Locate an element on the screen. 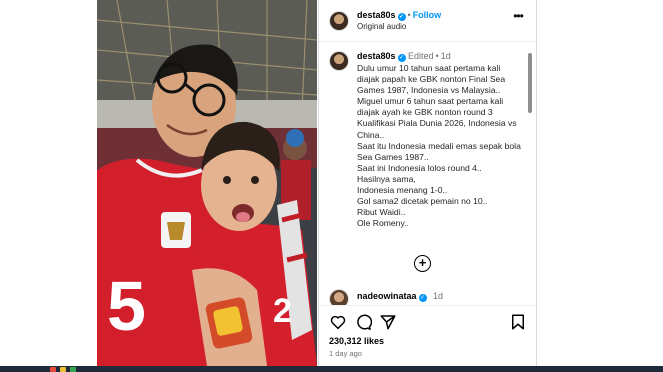 Image resolution: width=663 pixels, height=372 pixels. post-timestamp: 1 day ago is located at coordinates (345, 353).